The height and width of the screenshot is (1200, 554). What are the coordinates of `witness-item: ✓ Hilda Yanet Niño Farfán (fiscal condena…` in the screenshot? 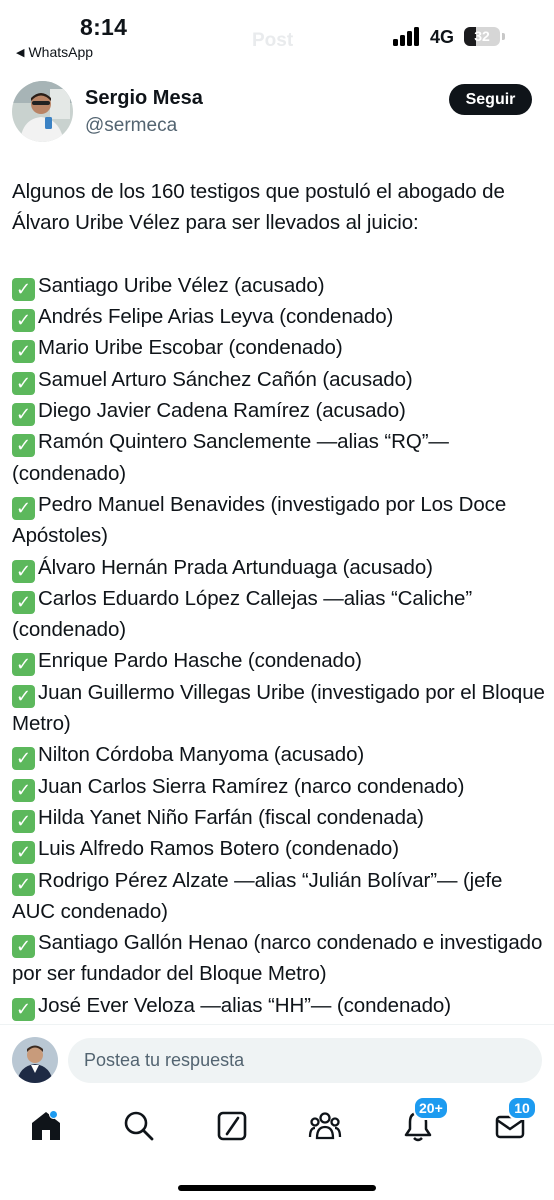 It's located at (279, 817).